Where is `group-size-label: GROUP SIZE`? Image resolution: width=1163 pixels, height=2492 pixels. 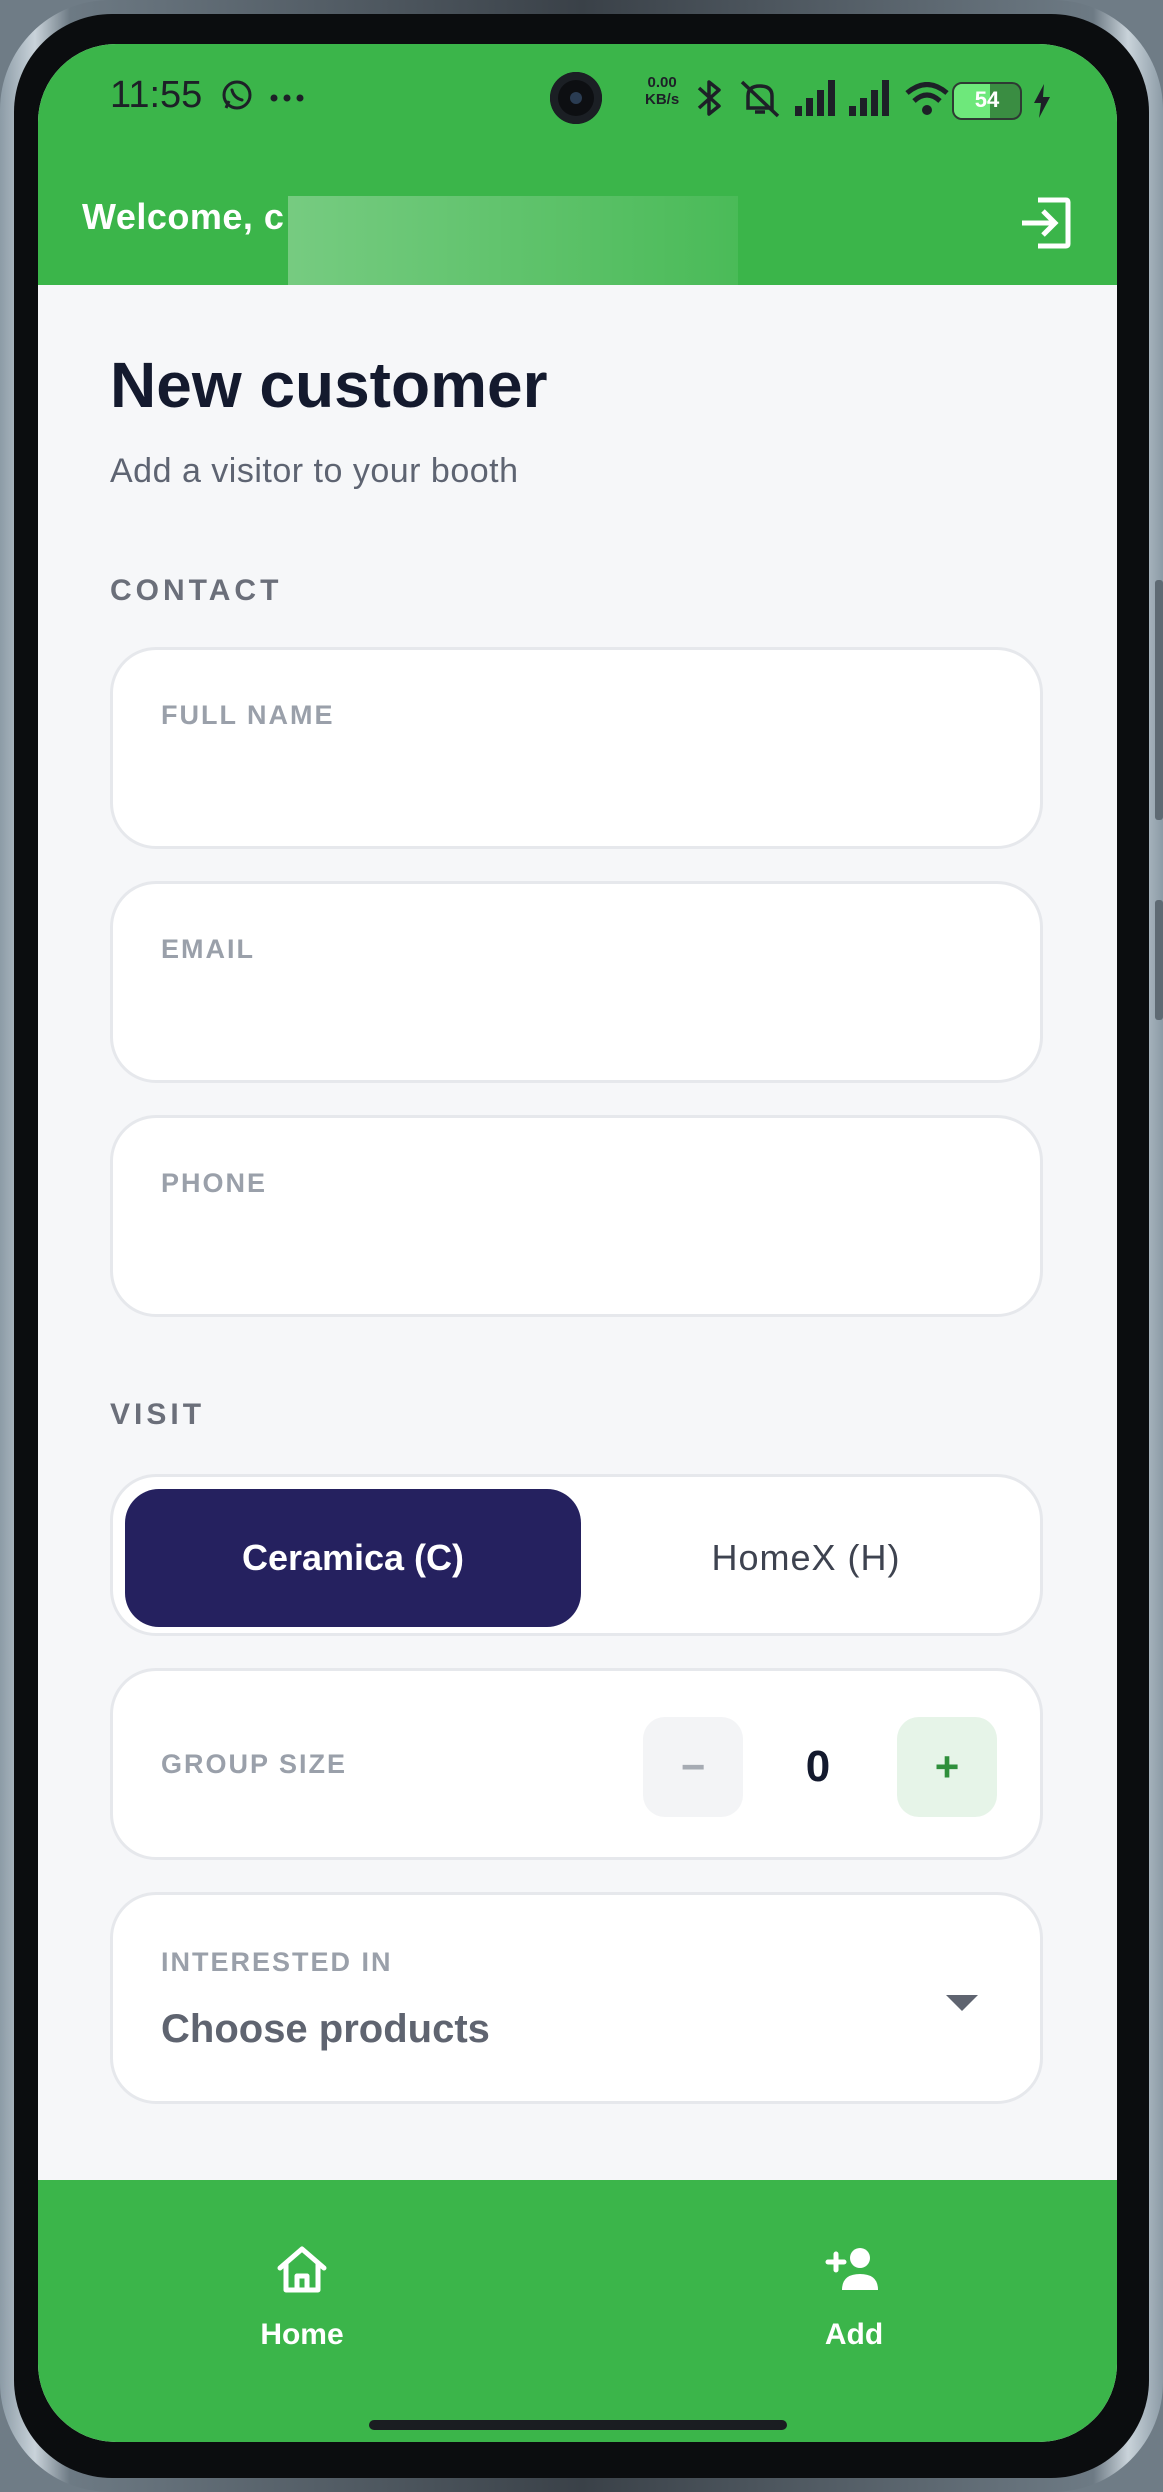
group-size-label: GROUP SIZE is located at coordinates (254, 1764).